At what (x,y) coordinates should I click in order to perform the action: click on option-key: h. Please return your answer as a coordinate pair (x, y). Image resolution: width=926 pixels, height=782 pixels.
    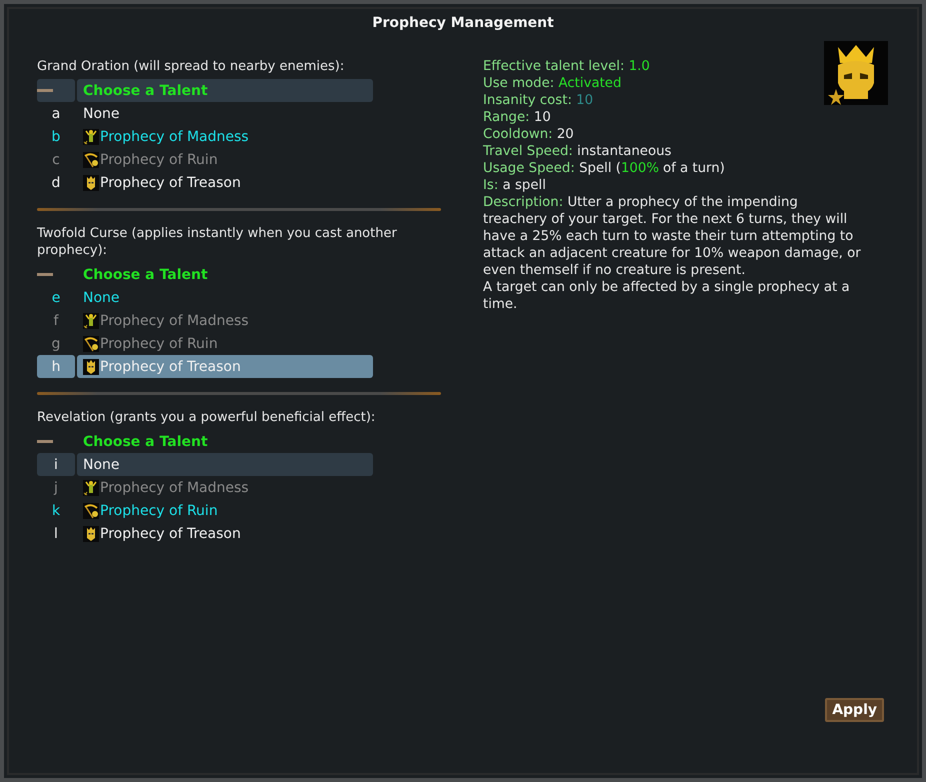
    Looking at the image, I should click on (56, 366).